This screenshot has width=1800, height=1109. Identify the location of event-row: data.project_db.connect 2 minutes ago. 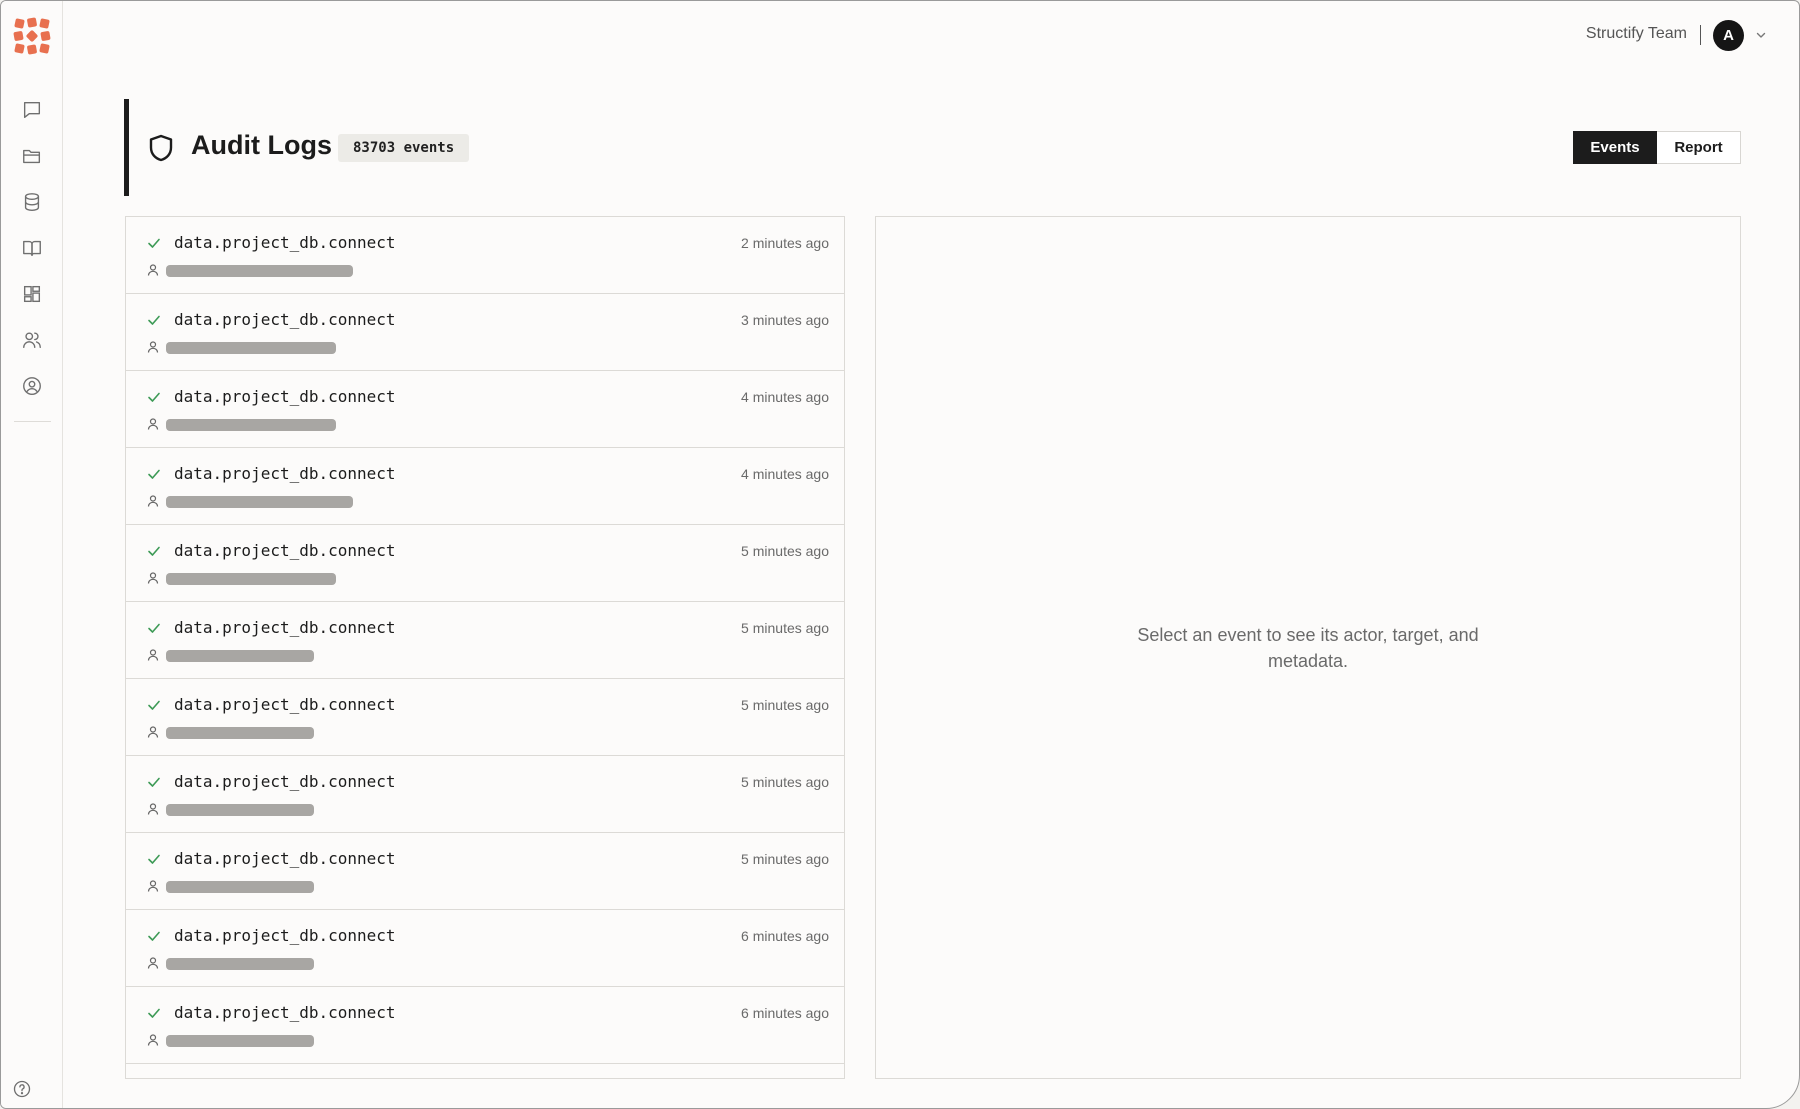
(485, 255).